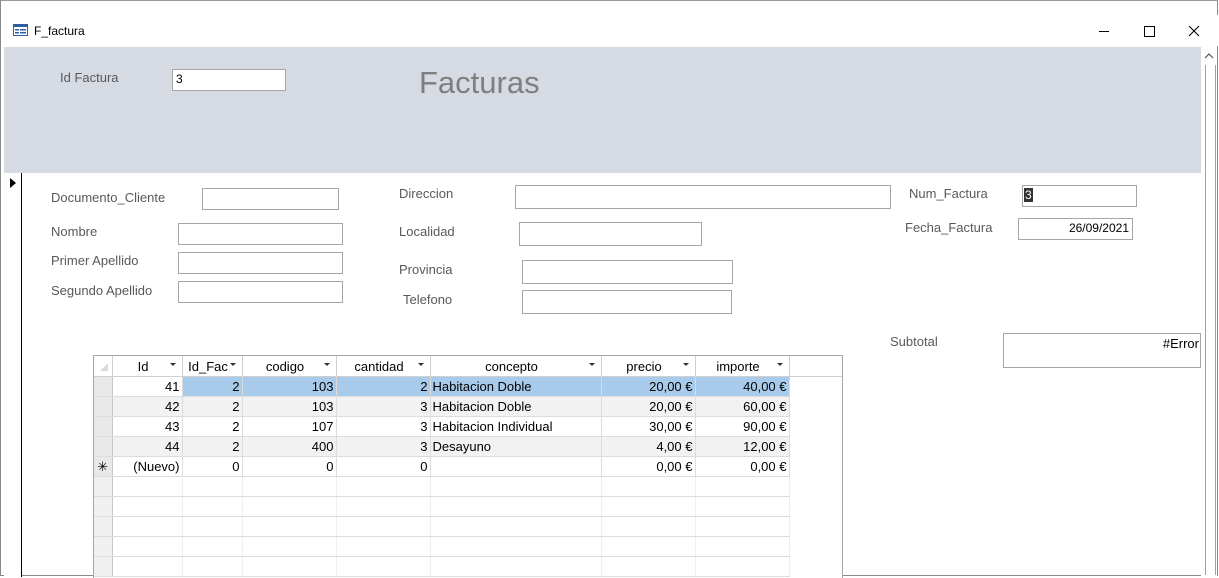 The width and height of the screenshot is (1219, 578). Describe the element at coordinates (20, 30) in the screenshot. I see `form-icon` at that location.